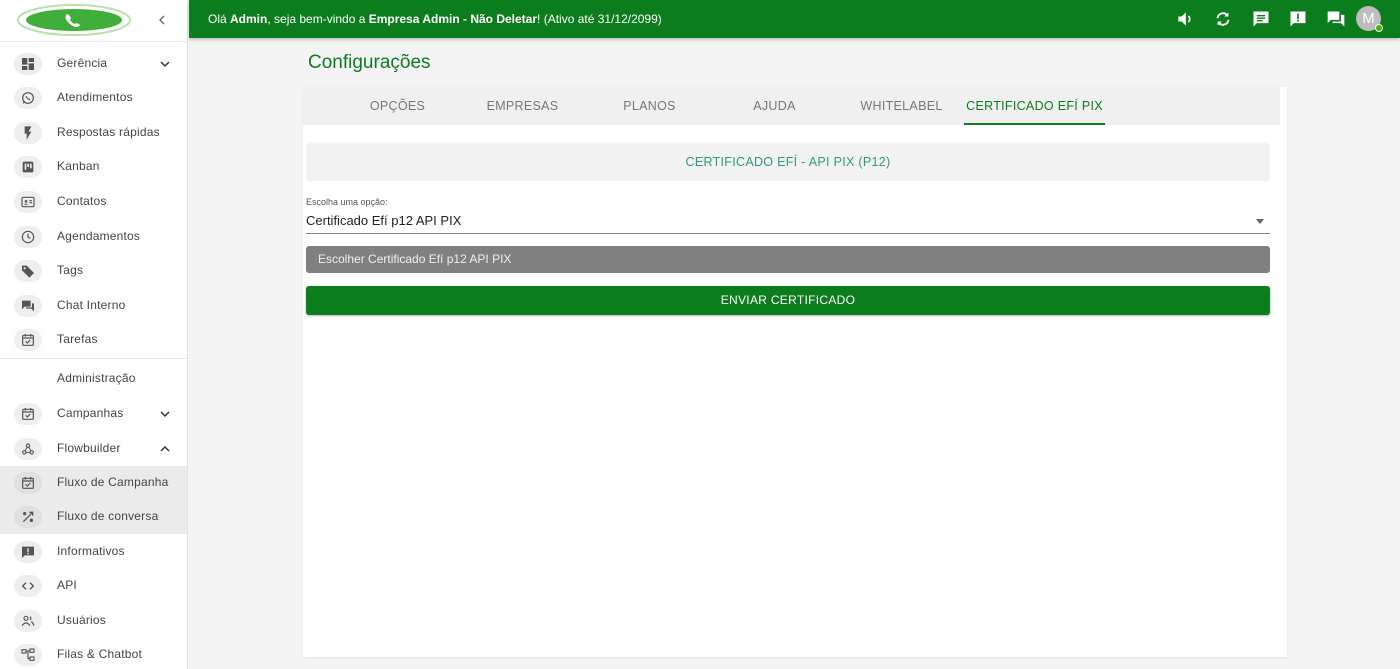 The image size is (1400, 669). Describe the element at coordinates (91, 551) in the screenshot. I see `sidebar-item-label: Informativos` at that location.